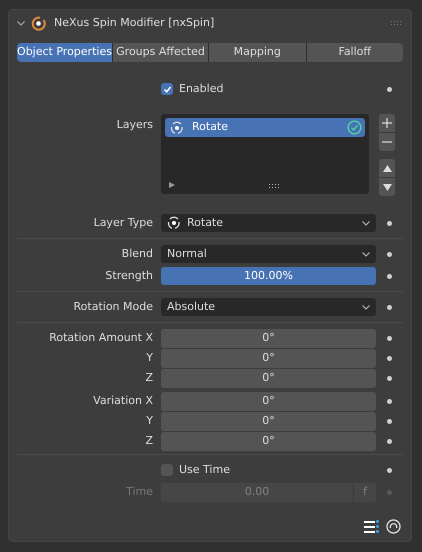 The width and height of the screenshot is (422, 552). What do you see at coordinates (201, 88) in the screenshot?
I see `checkbox-label: Enabled` at bounding box center [201, 88].